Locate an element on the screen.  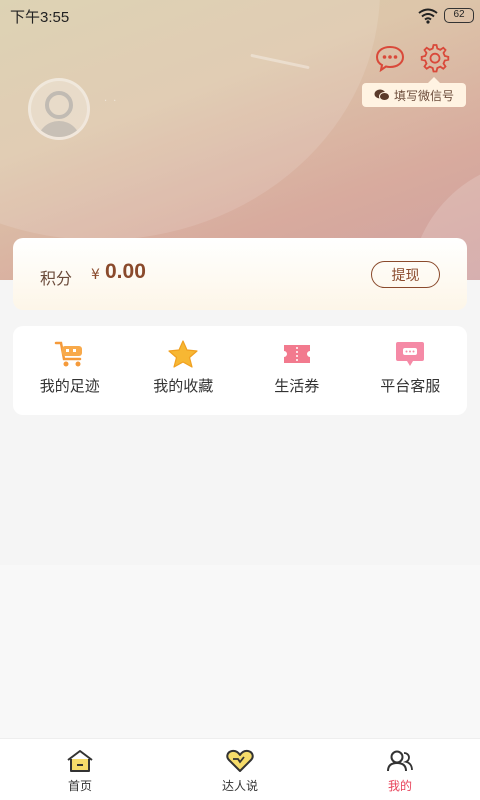
menu-item-favorites: 我的收藏 is located at coordinates (184, 370).